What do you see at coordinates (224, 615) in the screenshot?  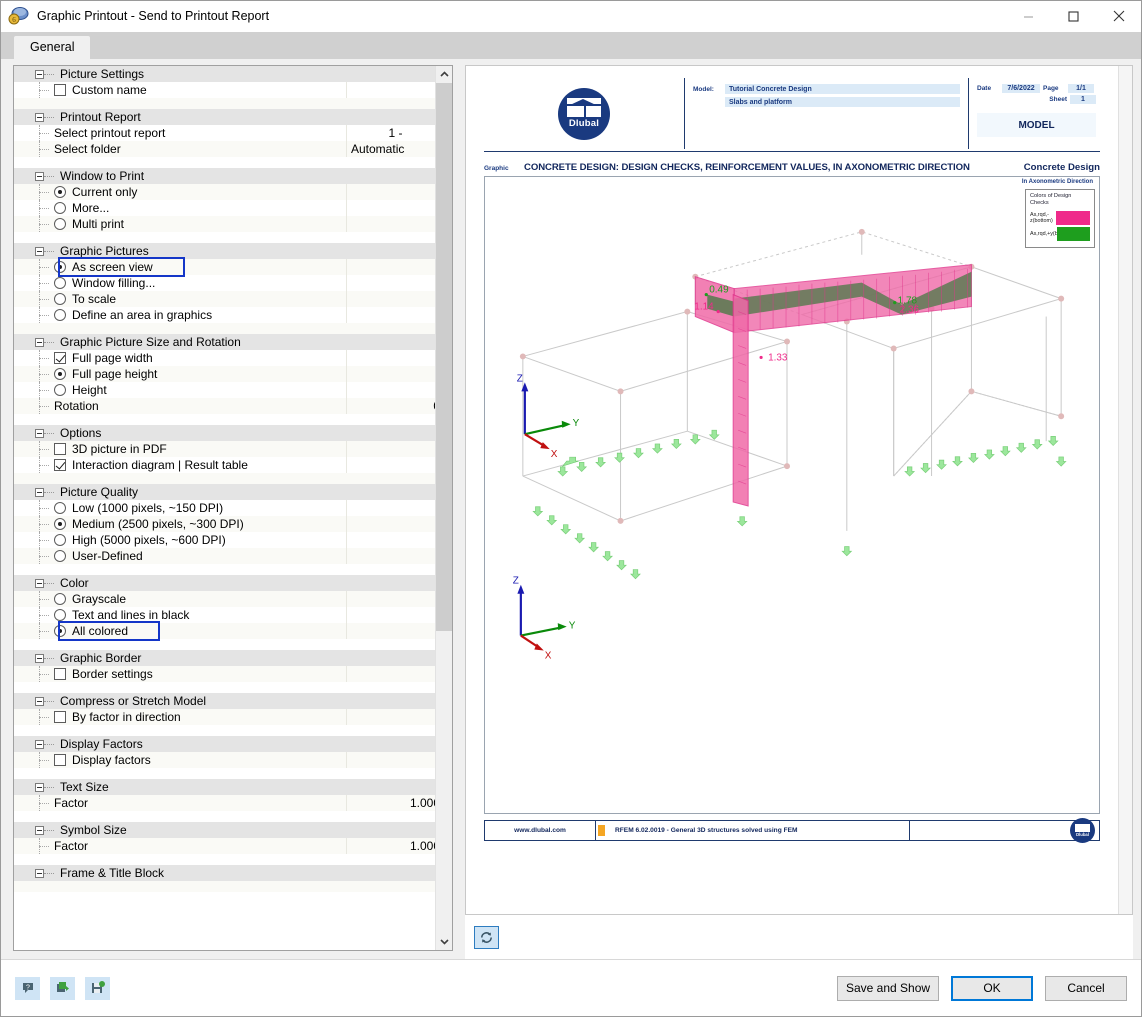 I see `settings-row: Text and lines in black` at bounding box center [224, 615].